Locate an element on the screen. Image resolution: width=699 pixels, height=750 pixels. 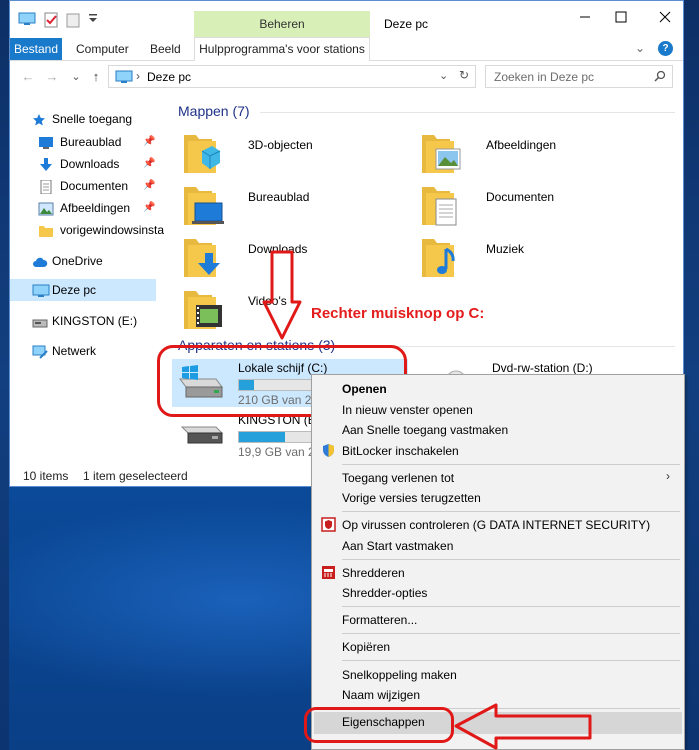
menu-item-shredder-options: Shredder-opties is located at coordinates (498, 593).